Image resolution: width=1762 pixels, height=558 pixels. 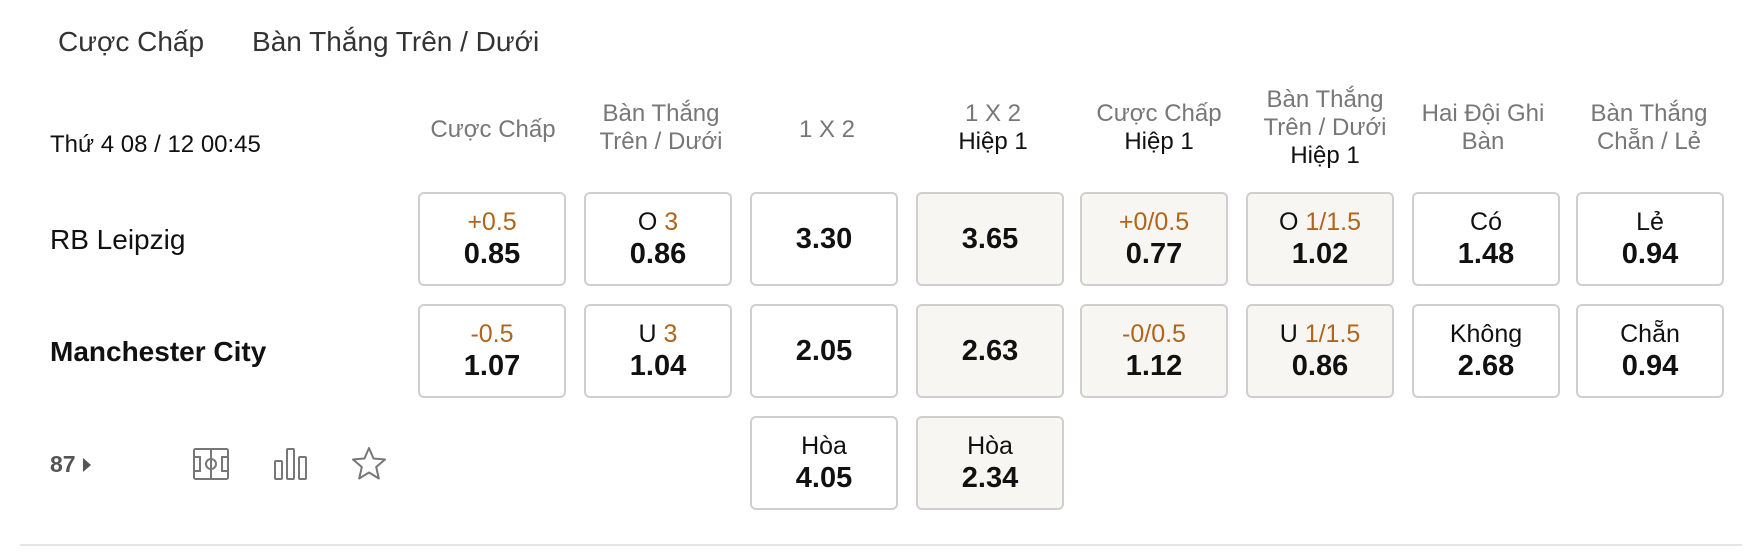 I want to click on home-1x2-odds-cell: 3.30, so click(x=824, y=239).